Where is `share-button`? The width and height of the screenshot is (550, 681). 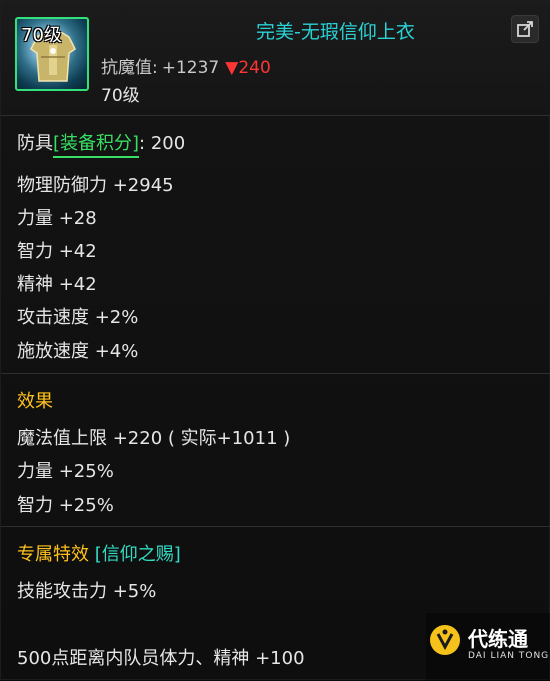
share-button is located at coordinates (525, 29).